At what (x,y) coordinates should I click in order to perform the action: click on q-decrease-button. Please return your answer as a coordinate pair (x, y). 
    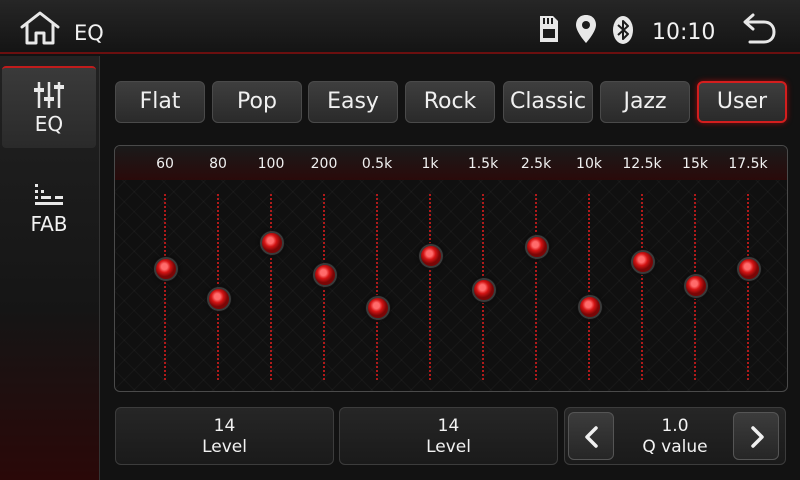
    Looking at the image, I should click on (591, 436).